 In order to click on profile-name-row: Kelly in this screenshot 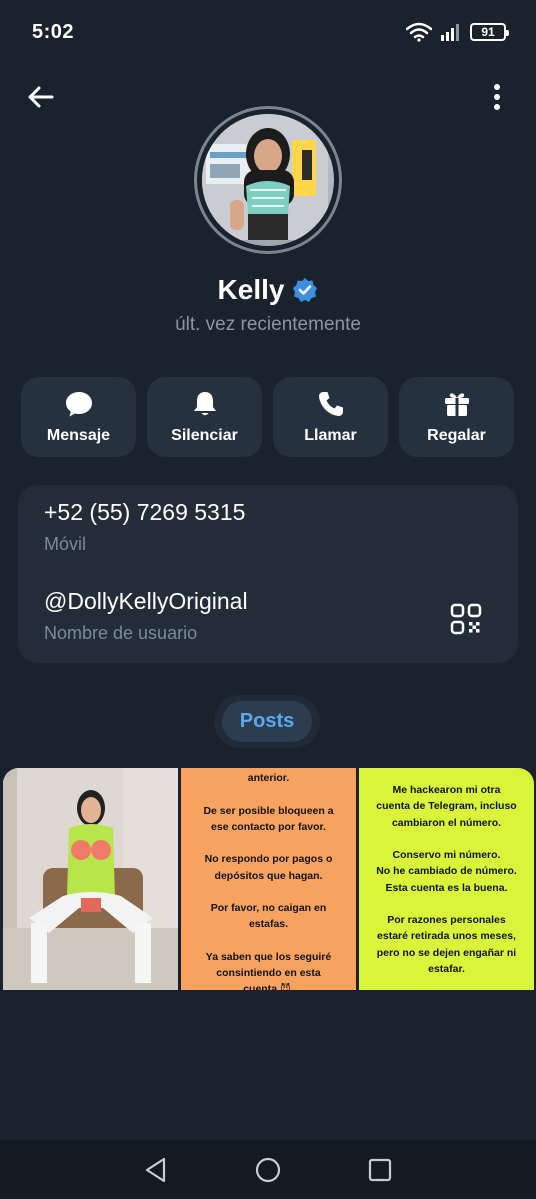, I will do `click(268, 290)`.